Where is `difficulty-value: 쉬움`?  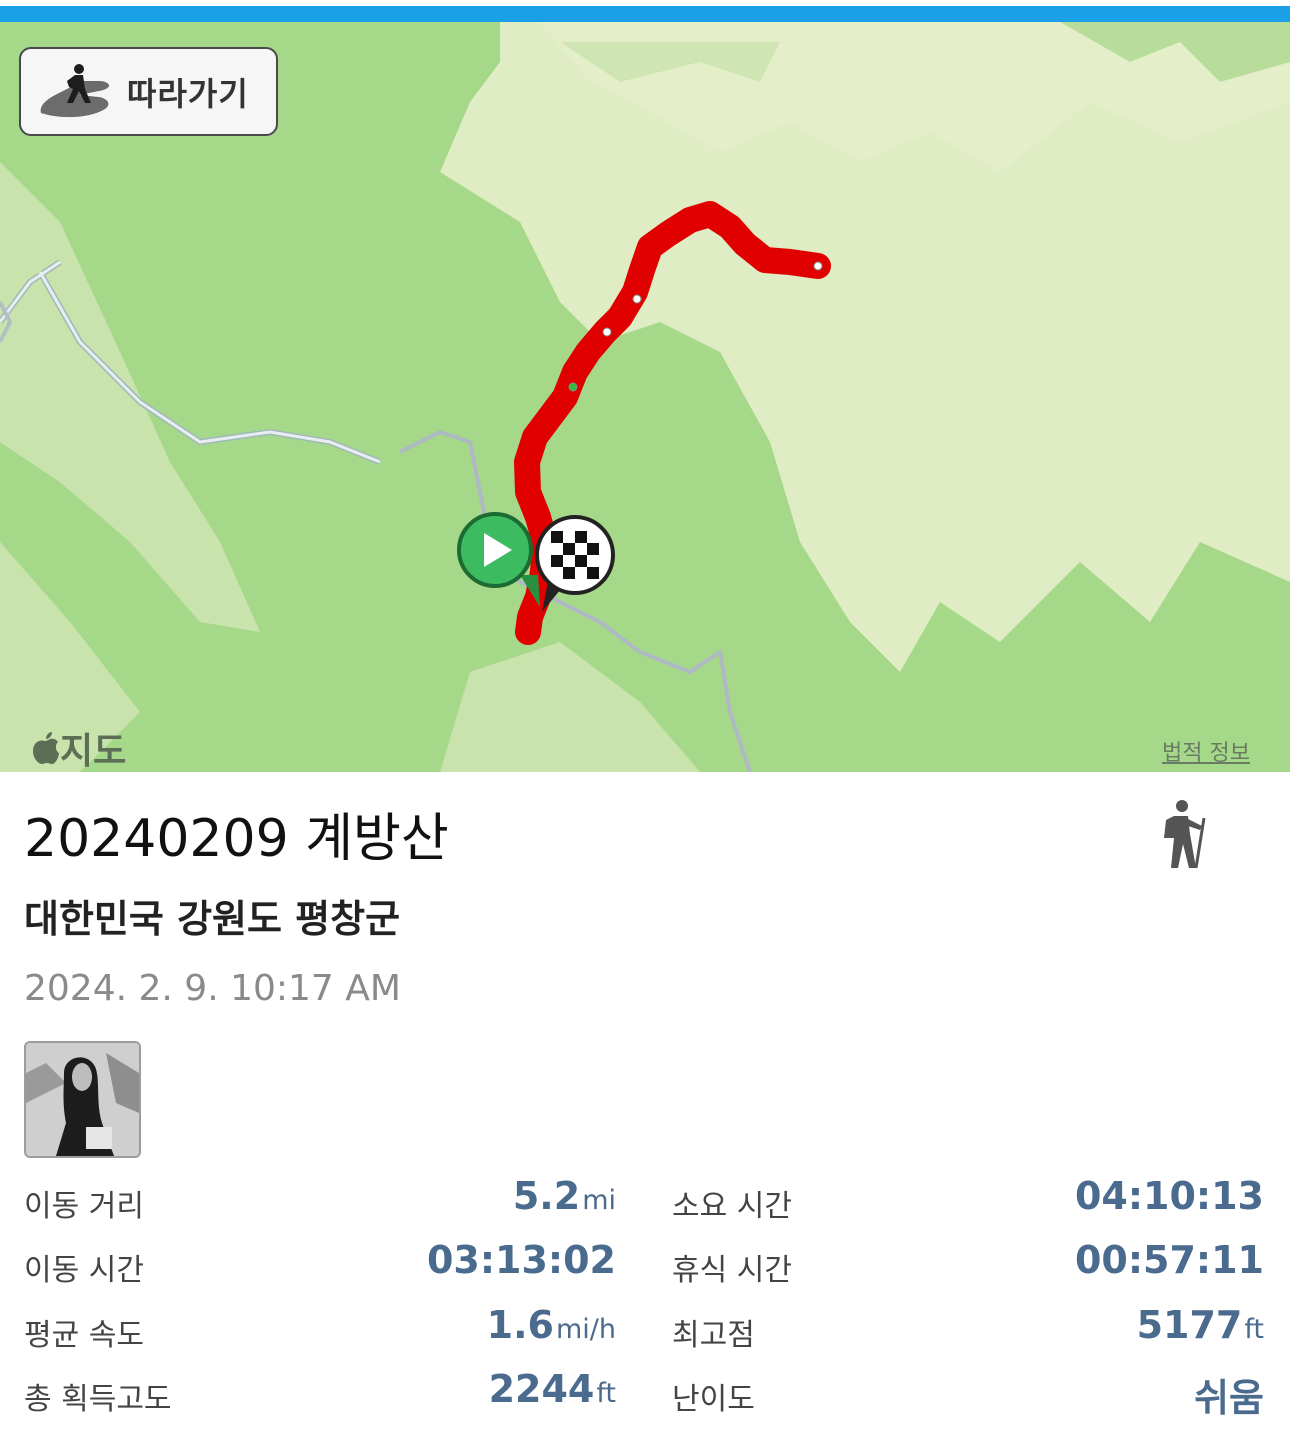 difficulty-value: 쉬움 is located at coordinates (1229, 1398).